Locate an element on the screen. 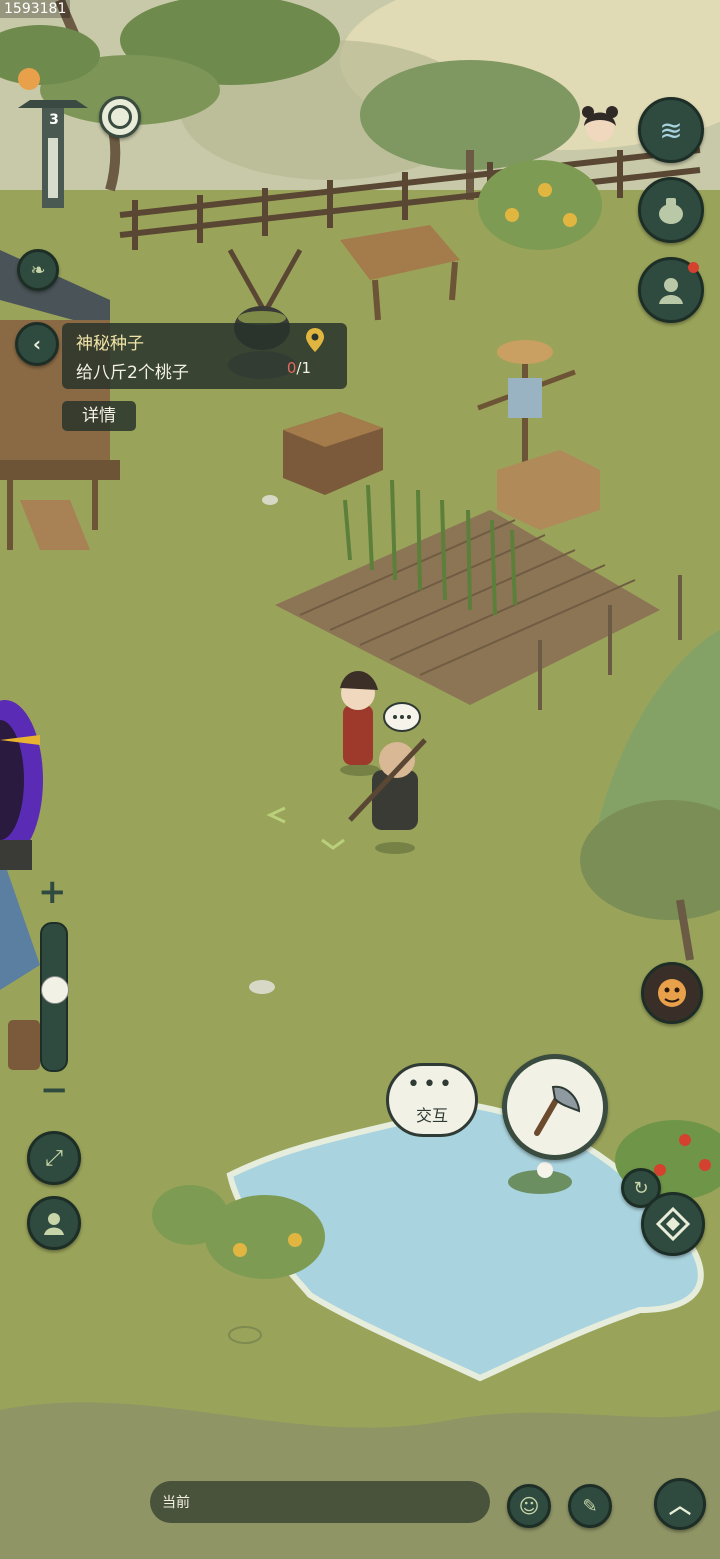 This screenshot has width=720, height=1559. avatar-view-button is located at coordinates (54, 1223).